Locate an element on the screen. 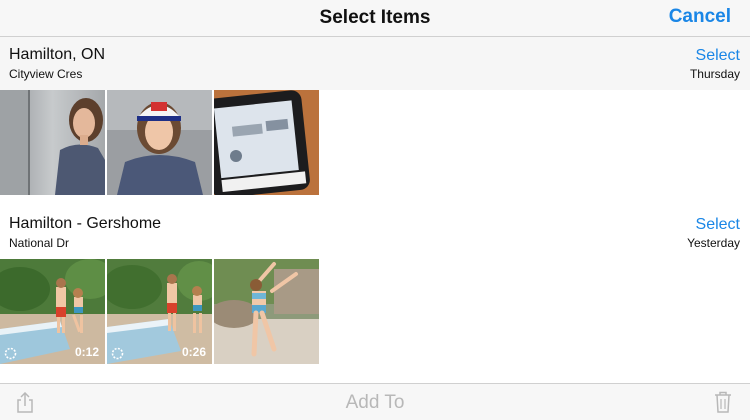  navigation-bar: Select Items Cancel is located at coordinates (375, 18).